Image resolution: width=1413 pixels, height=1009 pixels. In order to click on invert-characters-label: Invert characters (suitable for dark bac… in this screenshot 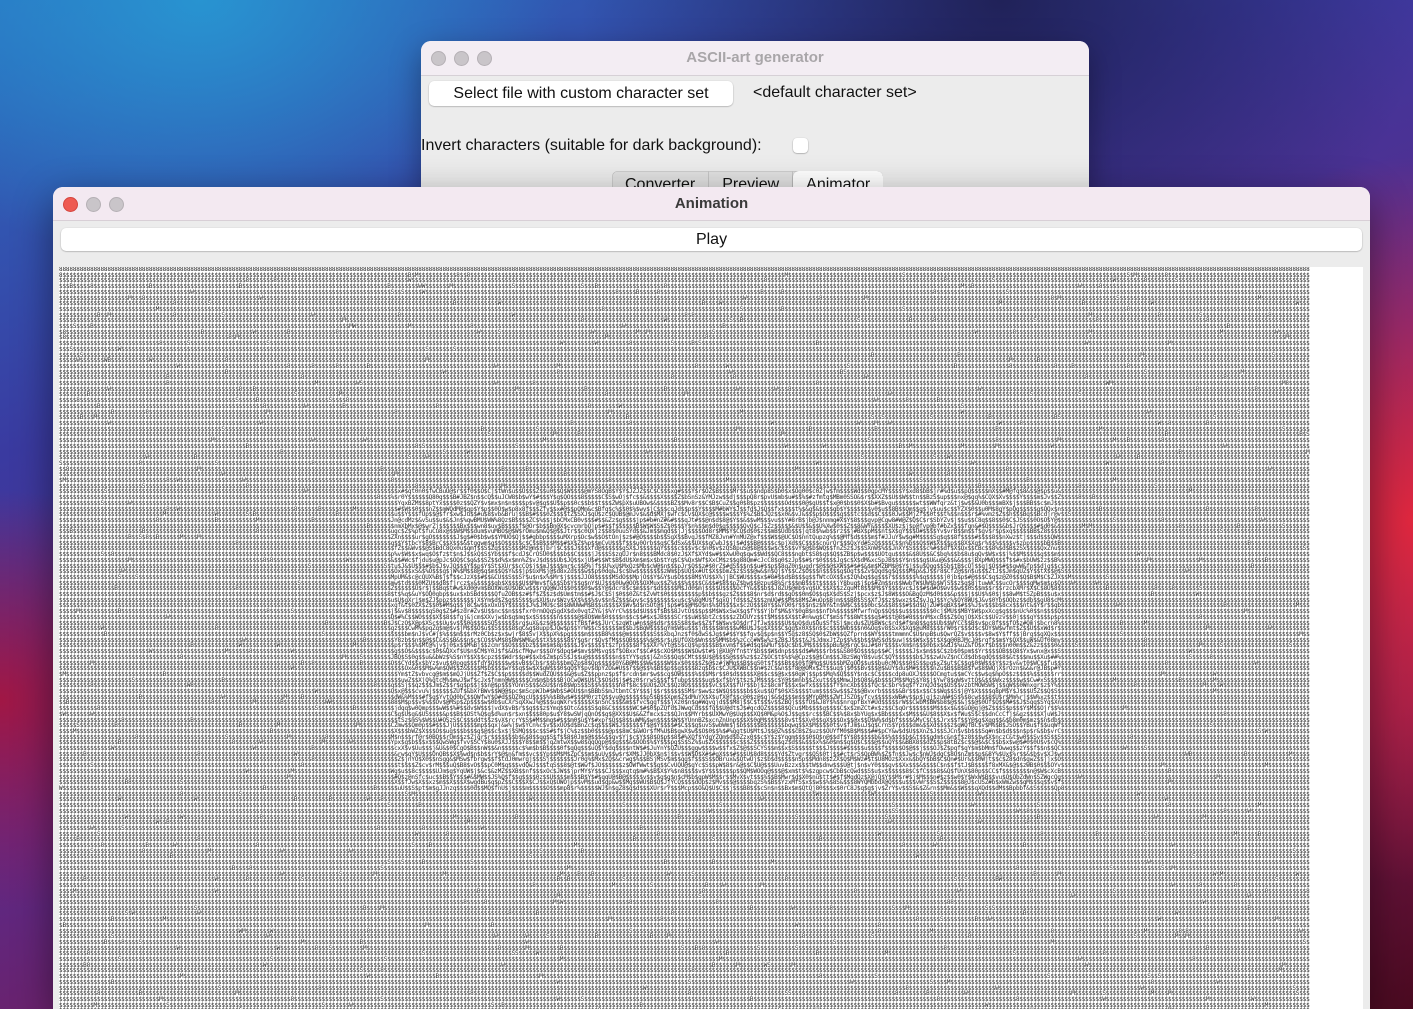, I will do `click(591, 145)`.